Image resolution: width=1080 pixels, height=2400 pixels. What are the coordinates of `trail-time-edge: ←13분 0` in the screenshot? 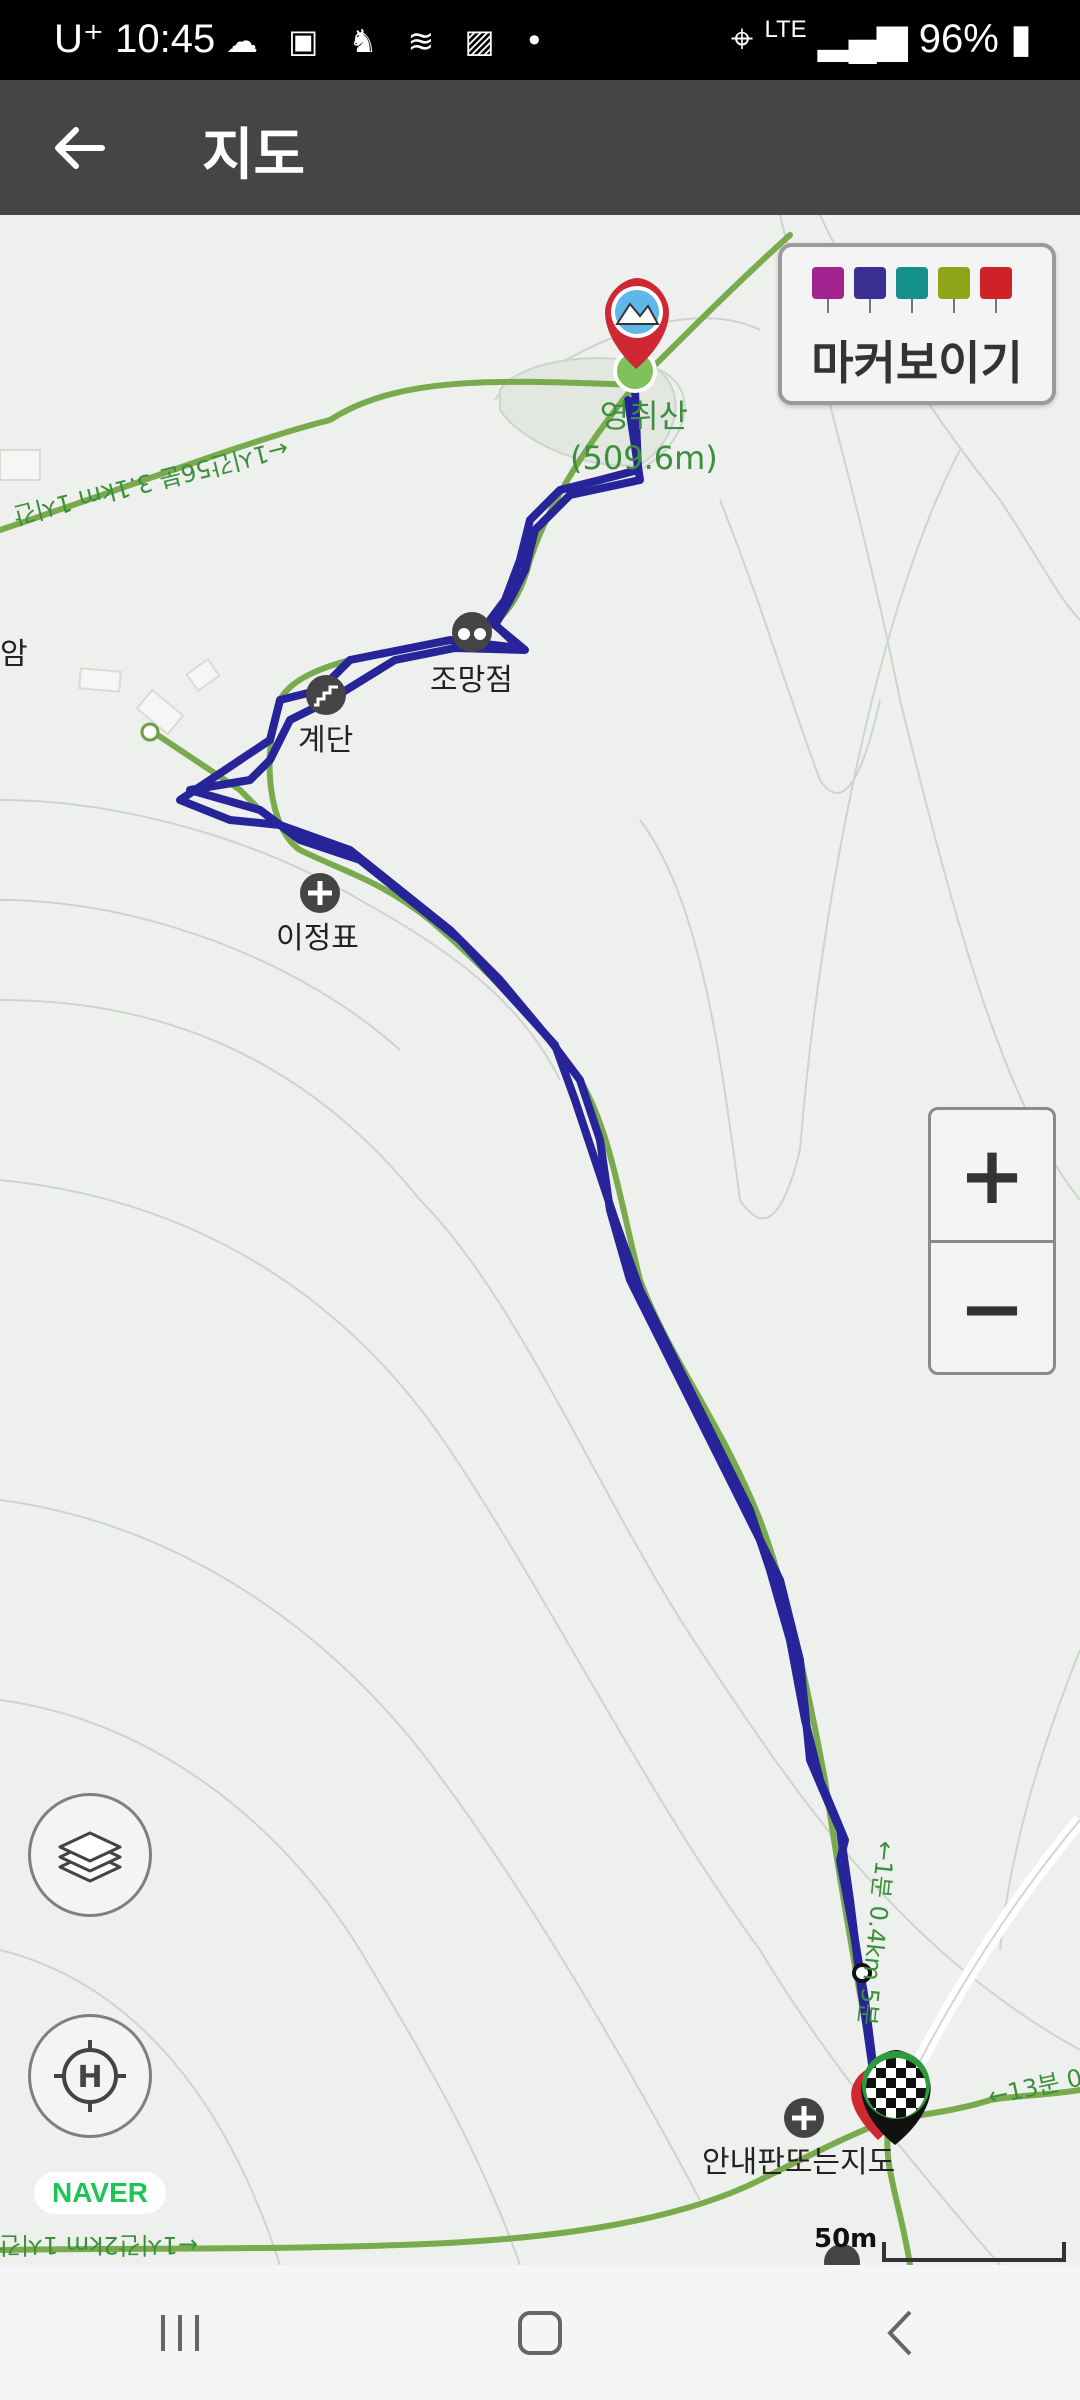 It's located at (1032, 2087).